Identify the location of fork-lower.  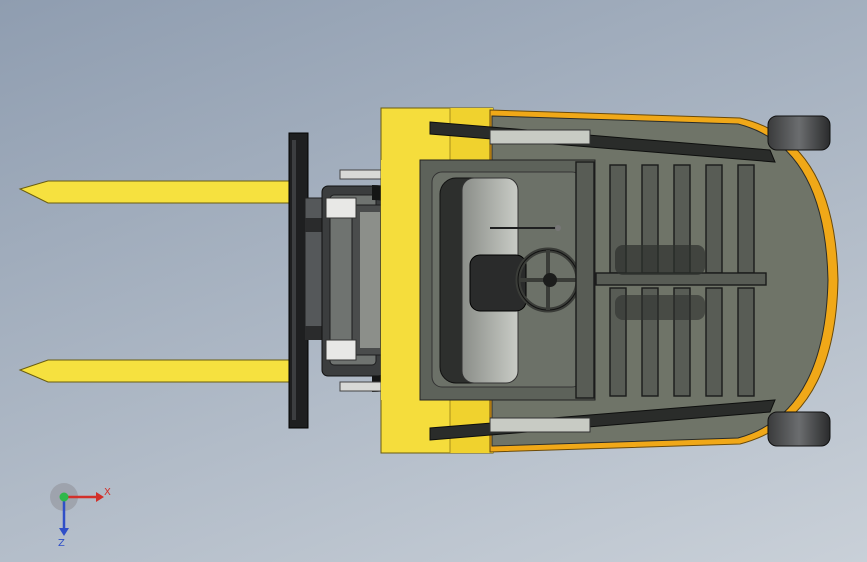
(155, 371).